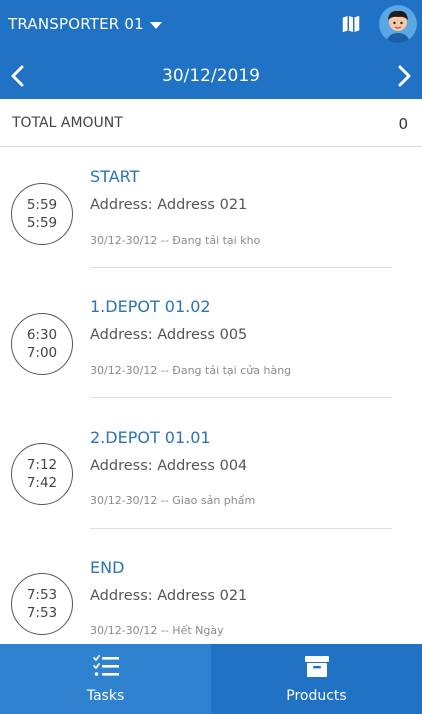  I want to click on date-navigator: 30/12/2019, so click(211, 76).